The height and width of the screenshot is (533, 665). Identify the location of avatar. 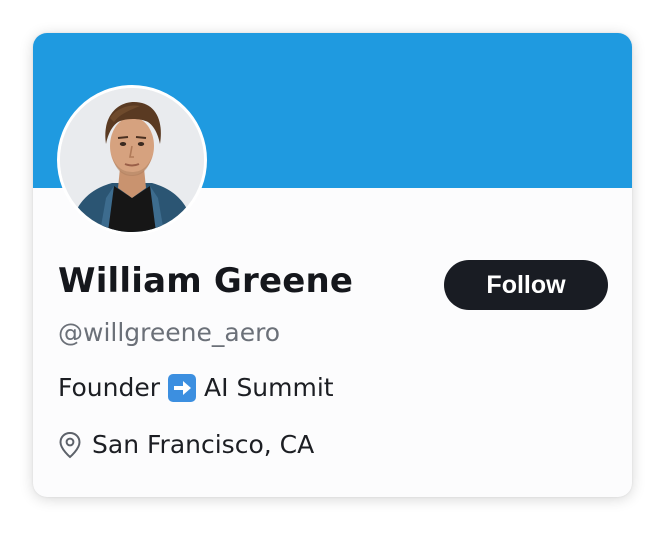
(132, 160).